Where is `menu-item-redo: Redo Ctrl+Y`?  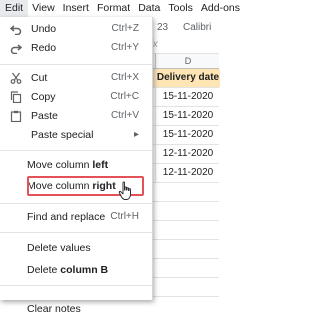 menu-item-redo: Redo Ctrl+Y is located at coordinates (76, 48).